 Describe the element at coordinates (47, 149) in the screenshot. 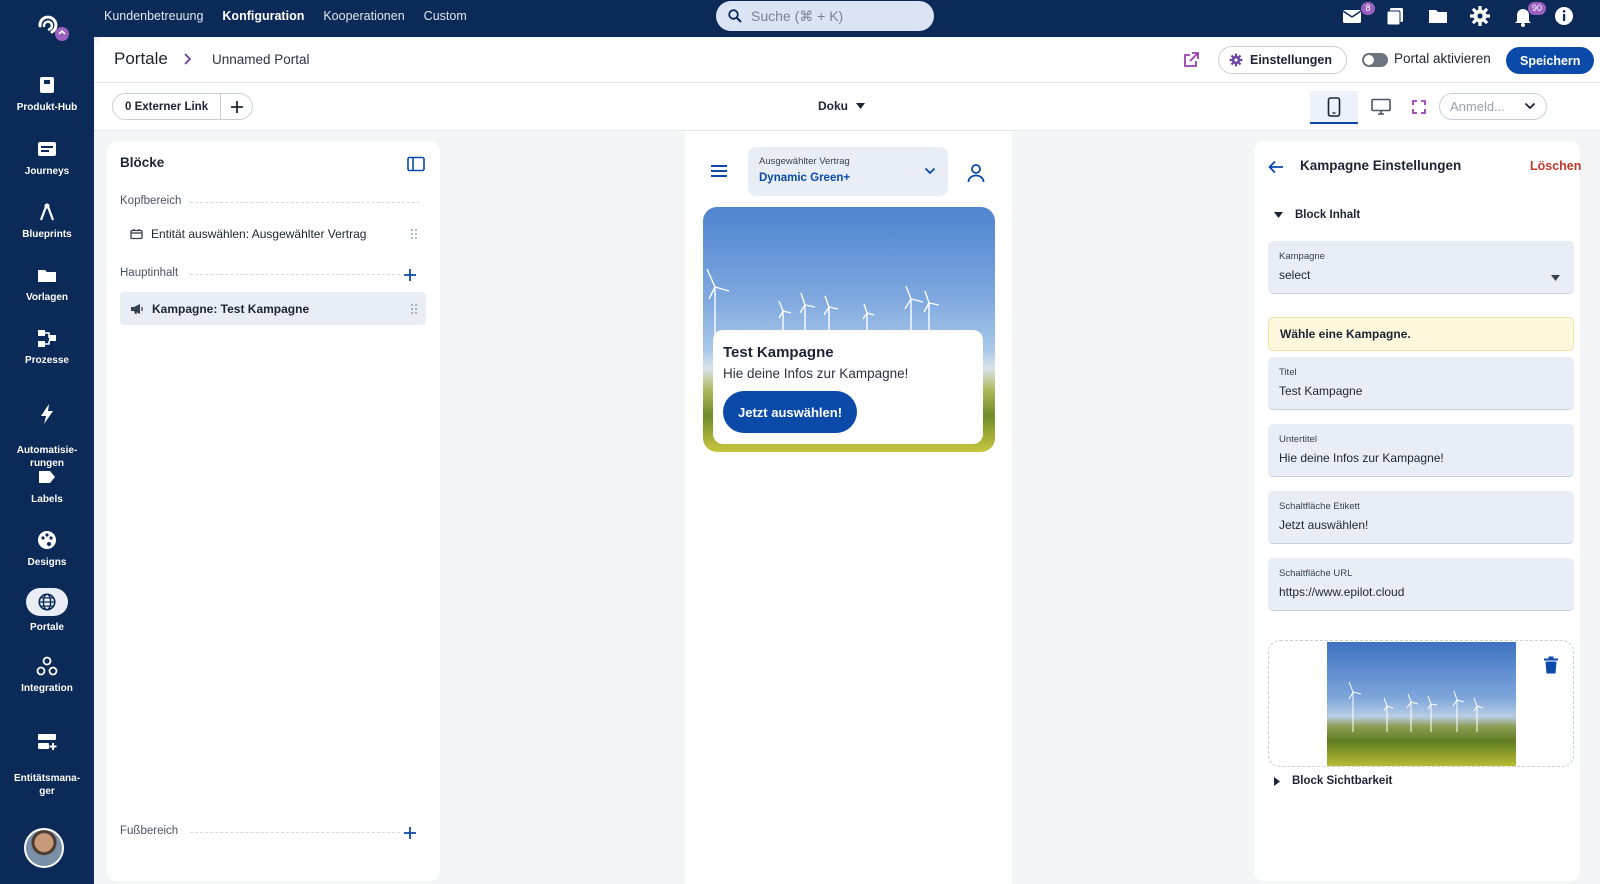

I see `journey-icon` at that location.